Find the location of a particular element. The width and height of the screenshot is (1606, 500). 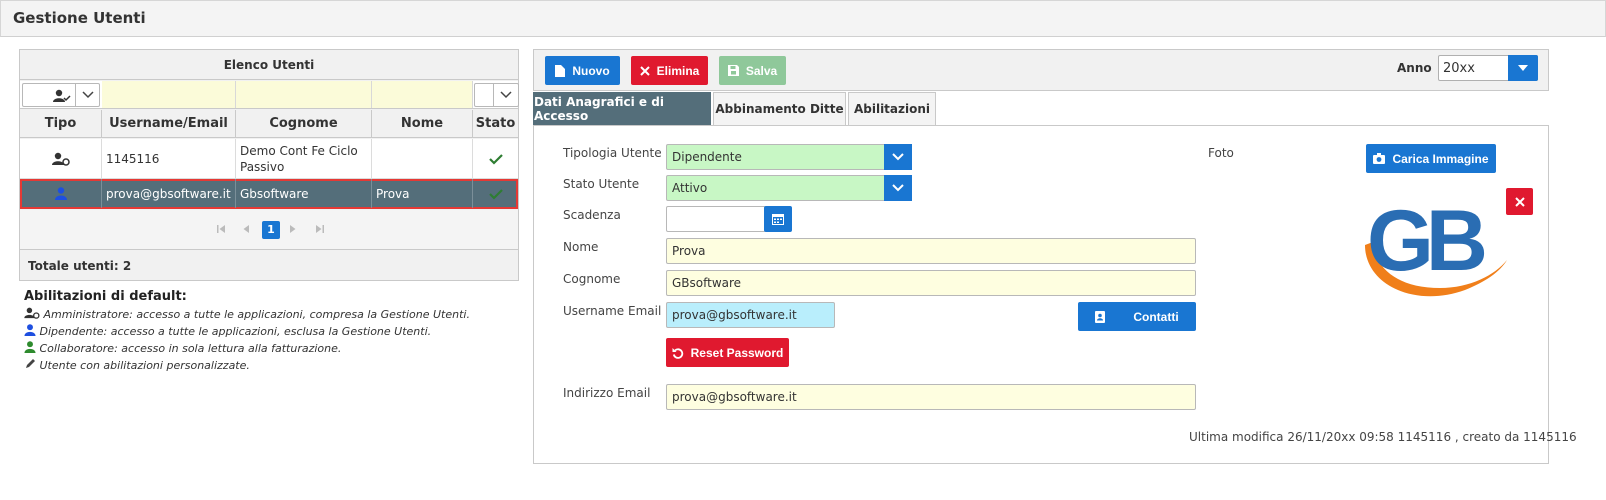

table-header: Tipo Username/Email Cognome Nome Stato is located at coordinates (269, 124).